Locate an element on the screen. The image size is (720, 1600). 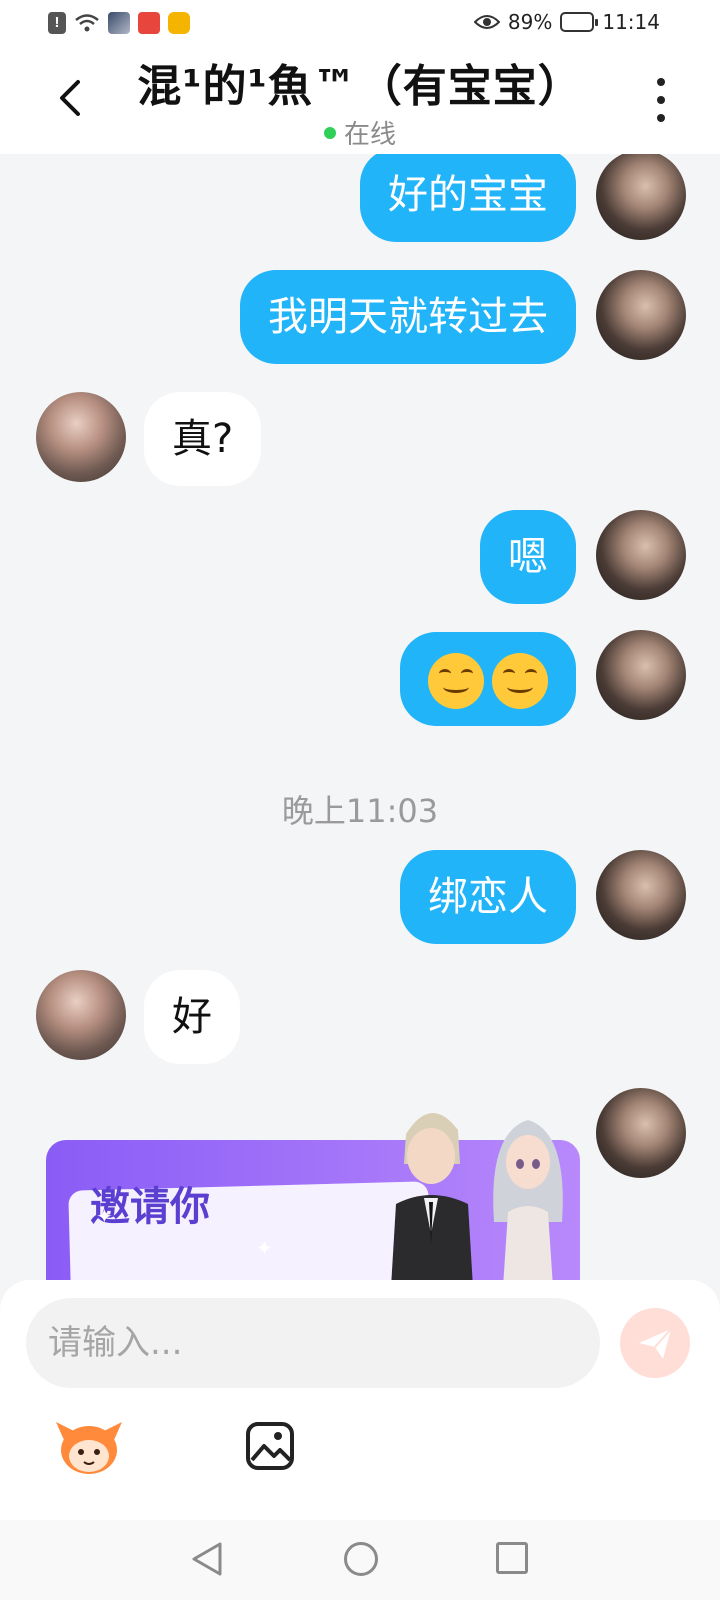
message-bubble-outgoing: 绑恋人 is located at coordinates (488, 897).